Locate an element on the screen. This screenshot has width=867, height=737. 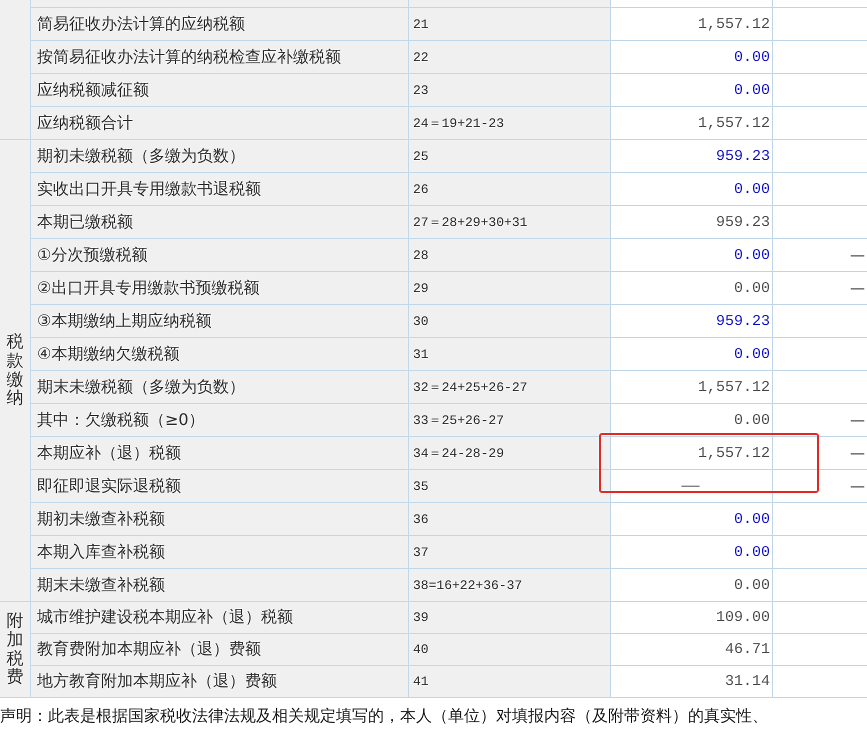
line-number: 40 is located at coordinates (509, 649).